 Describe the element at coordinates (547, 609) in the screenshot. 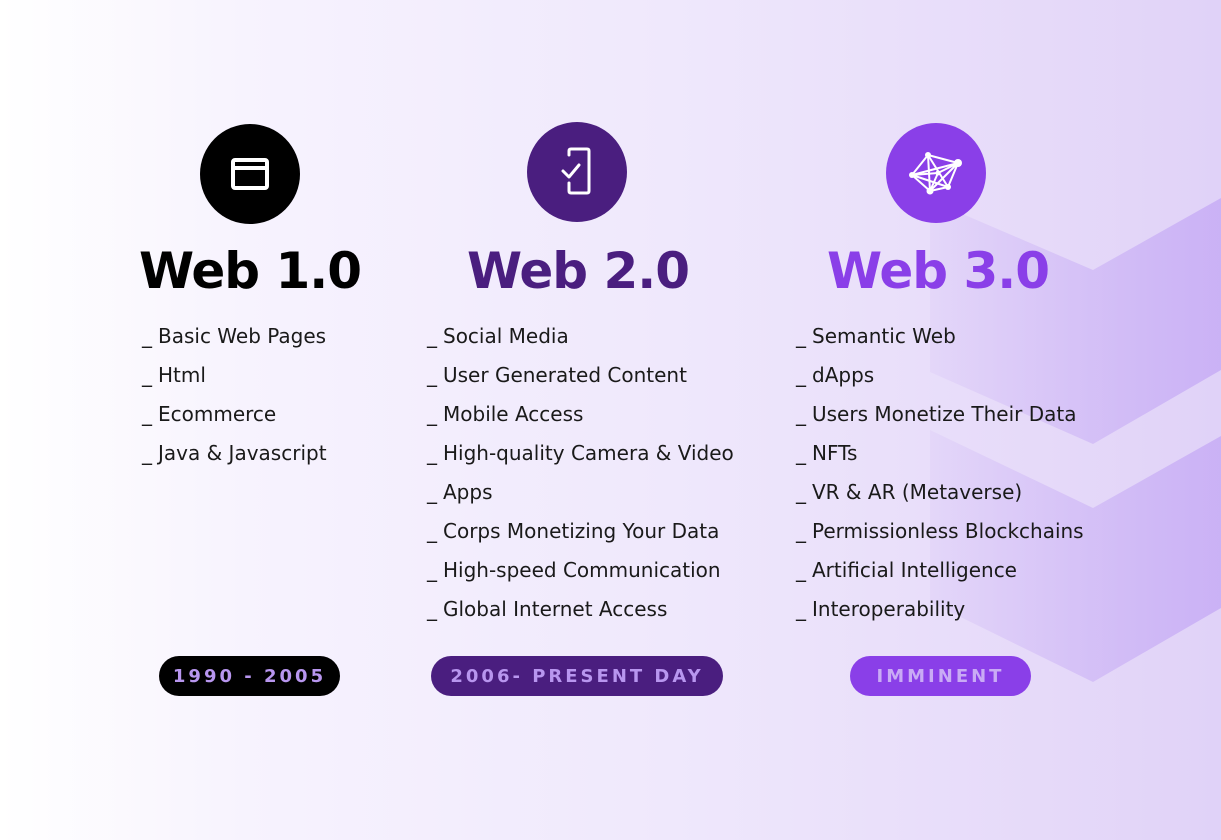

I see `list-item: _ Global Internet Access` at that location.